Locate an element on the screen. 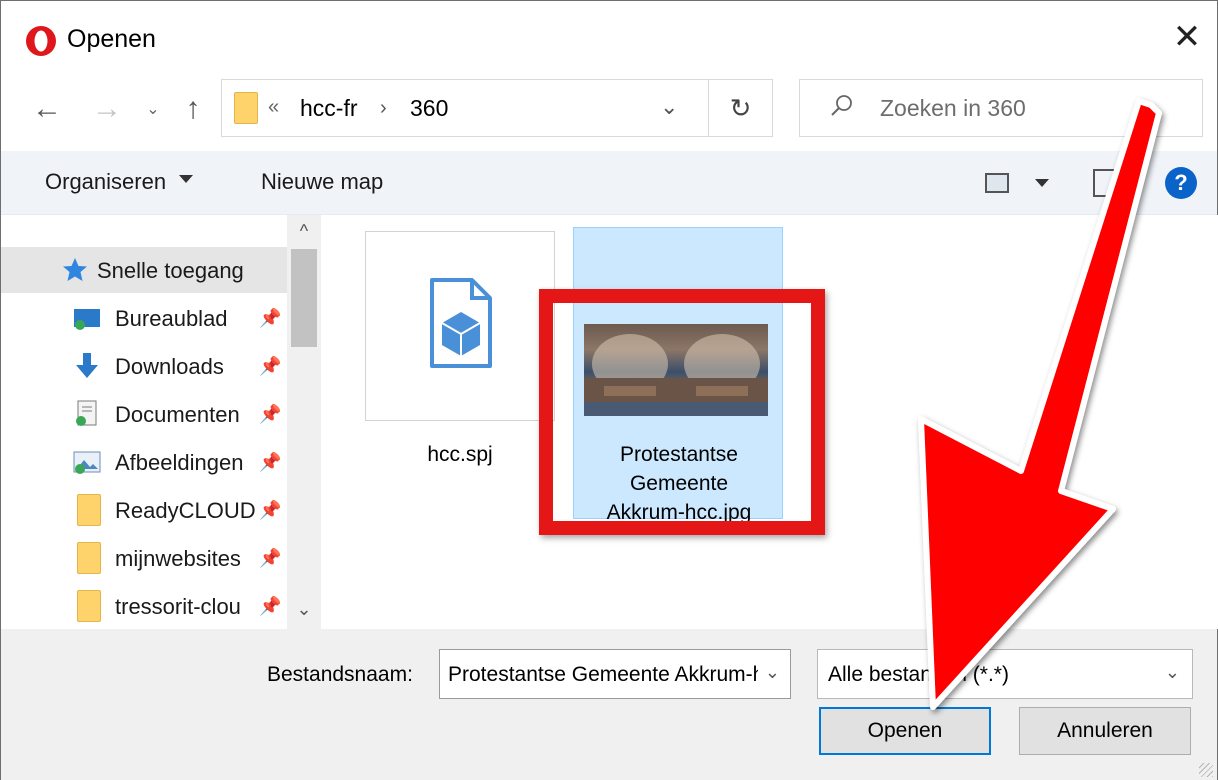 The image size is (1218, 780). address-bar: « hcc-fr › 360 ⌄ is located at coordinates (465, 108).